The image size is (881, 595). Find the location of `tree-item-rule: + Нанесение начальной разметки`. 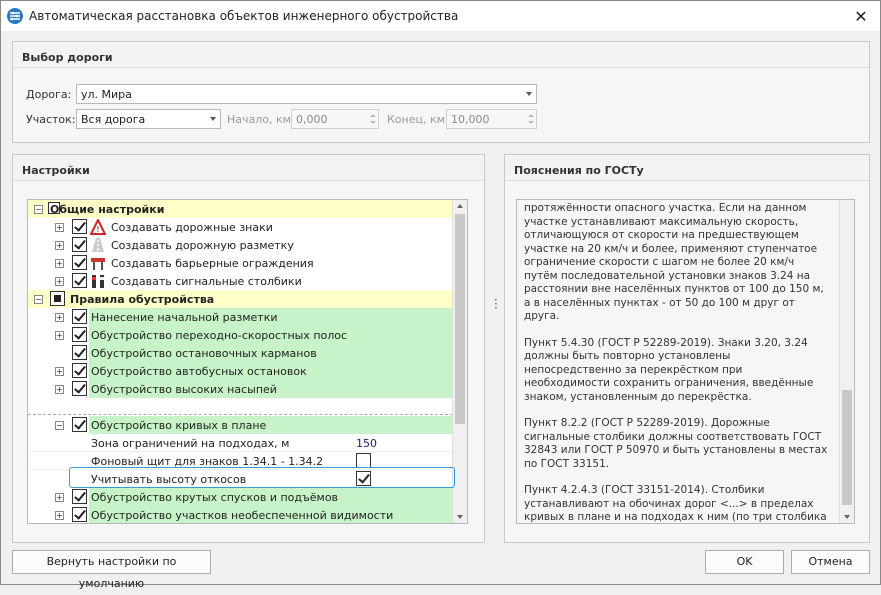

tree-item-rule: + Нанесение начальной разметки is located at coordinates (240, 317).